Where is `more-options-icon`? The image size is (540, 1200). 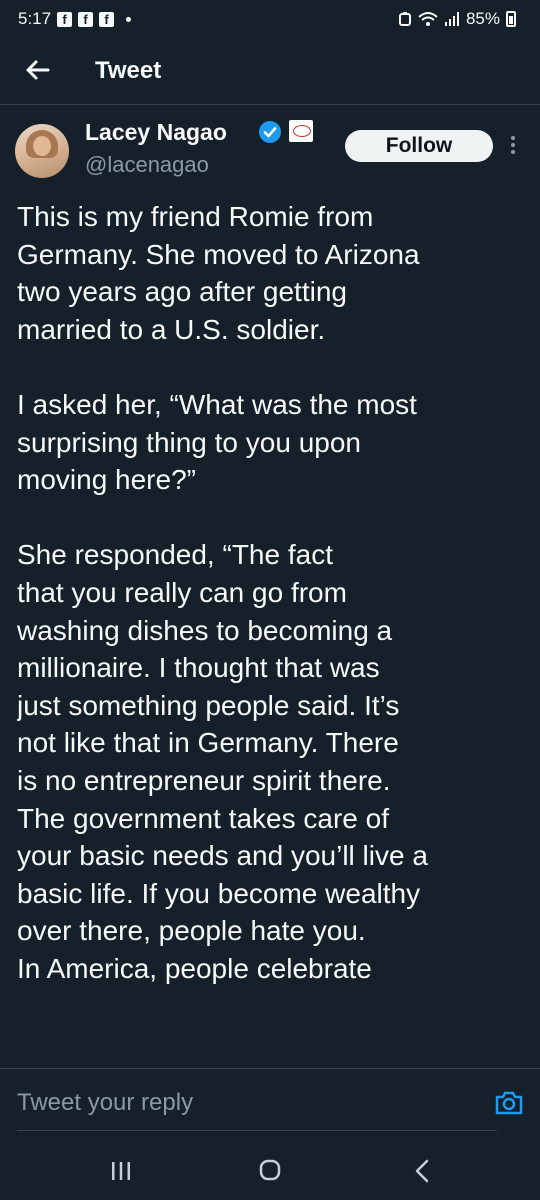
more-options-icon is located at coordinates (513, 145).